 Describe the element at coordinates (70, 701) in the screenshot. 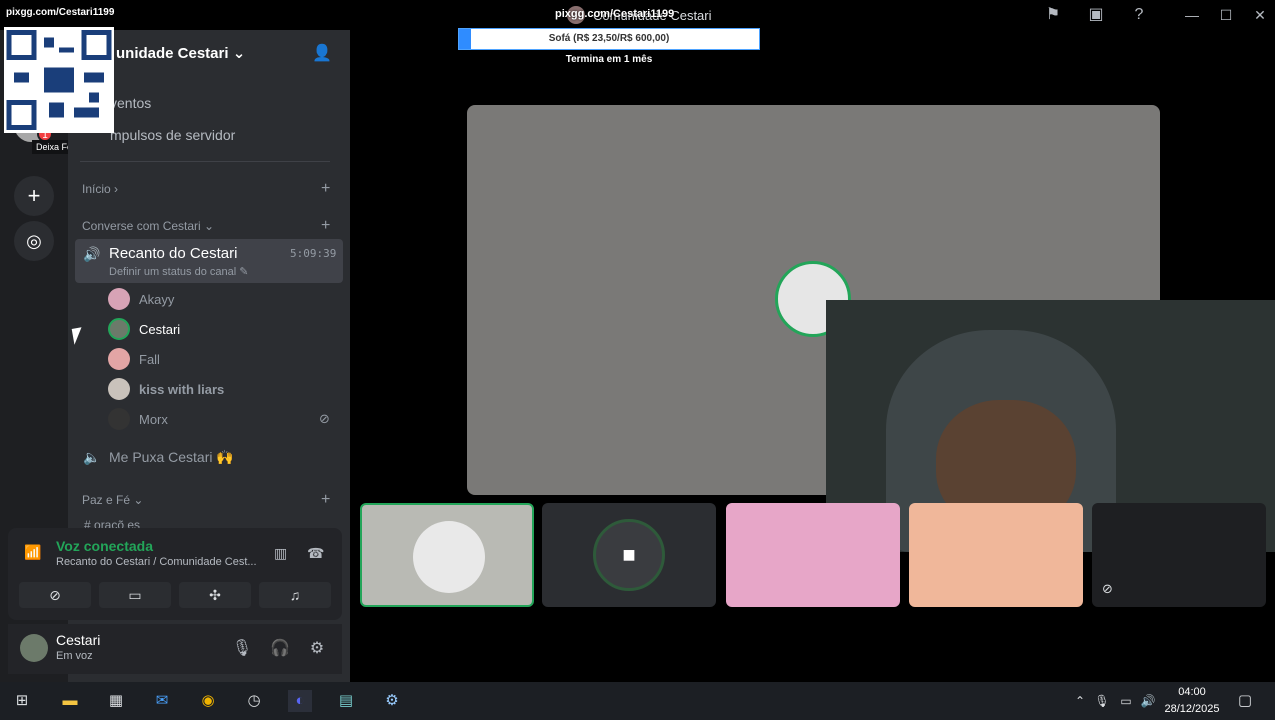

I see `file-explorer-icon: ▬` at that location.